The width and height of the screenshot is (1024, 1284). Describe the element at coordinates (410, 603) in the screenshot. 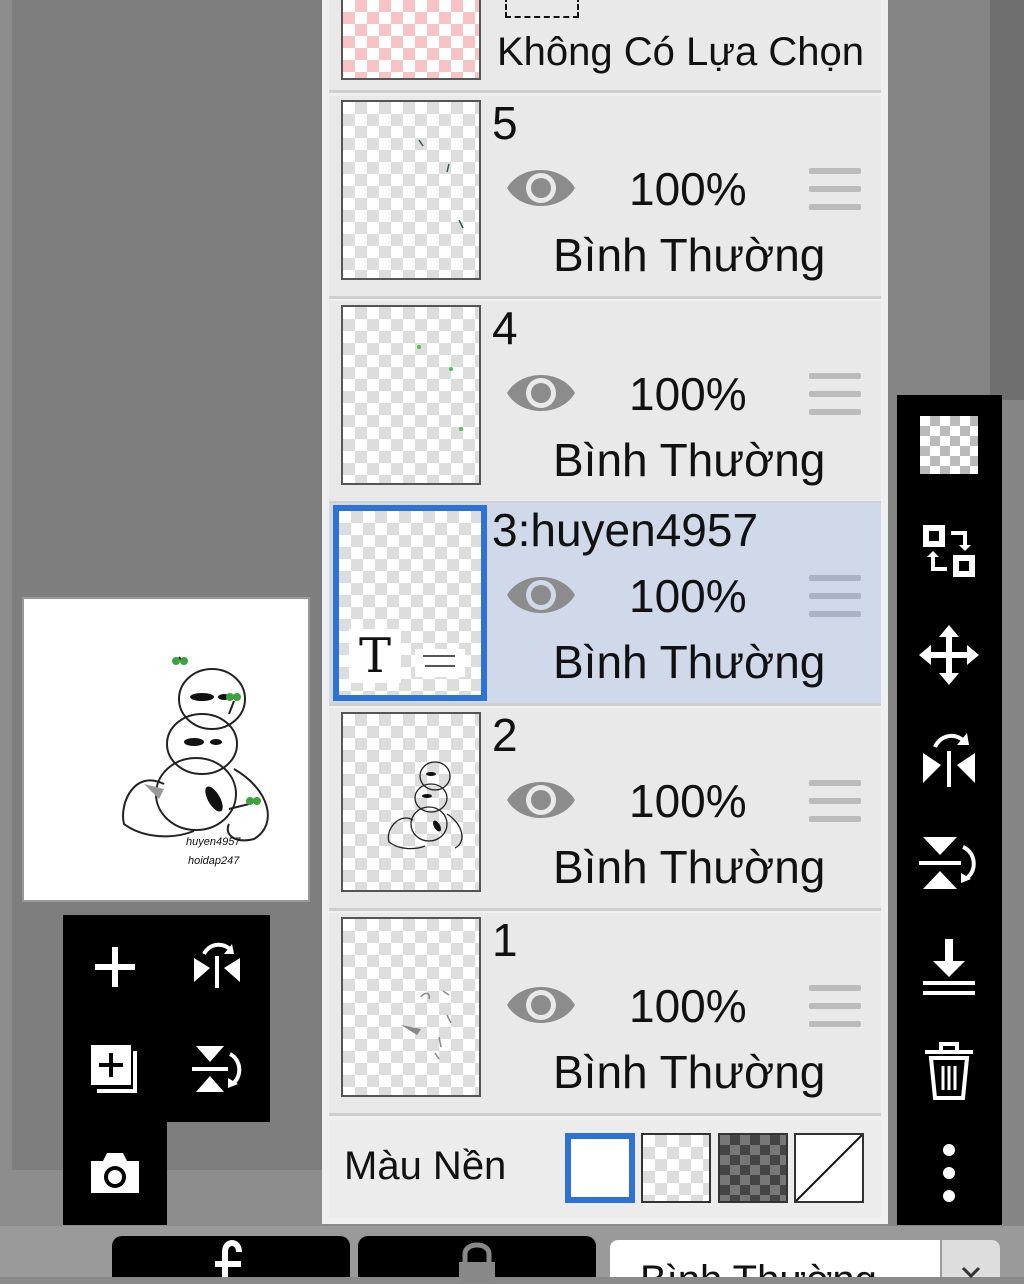

I see `layer-thumbnail: T` at that location.